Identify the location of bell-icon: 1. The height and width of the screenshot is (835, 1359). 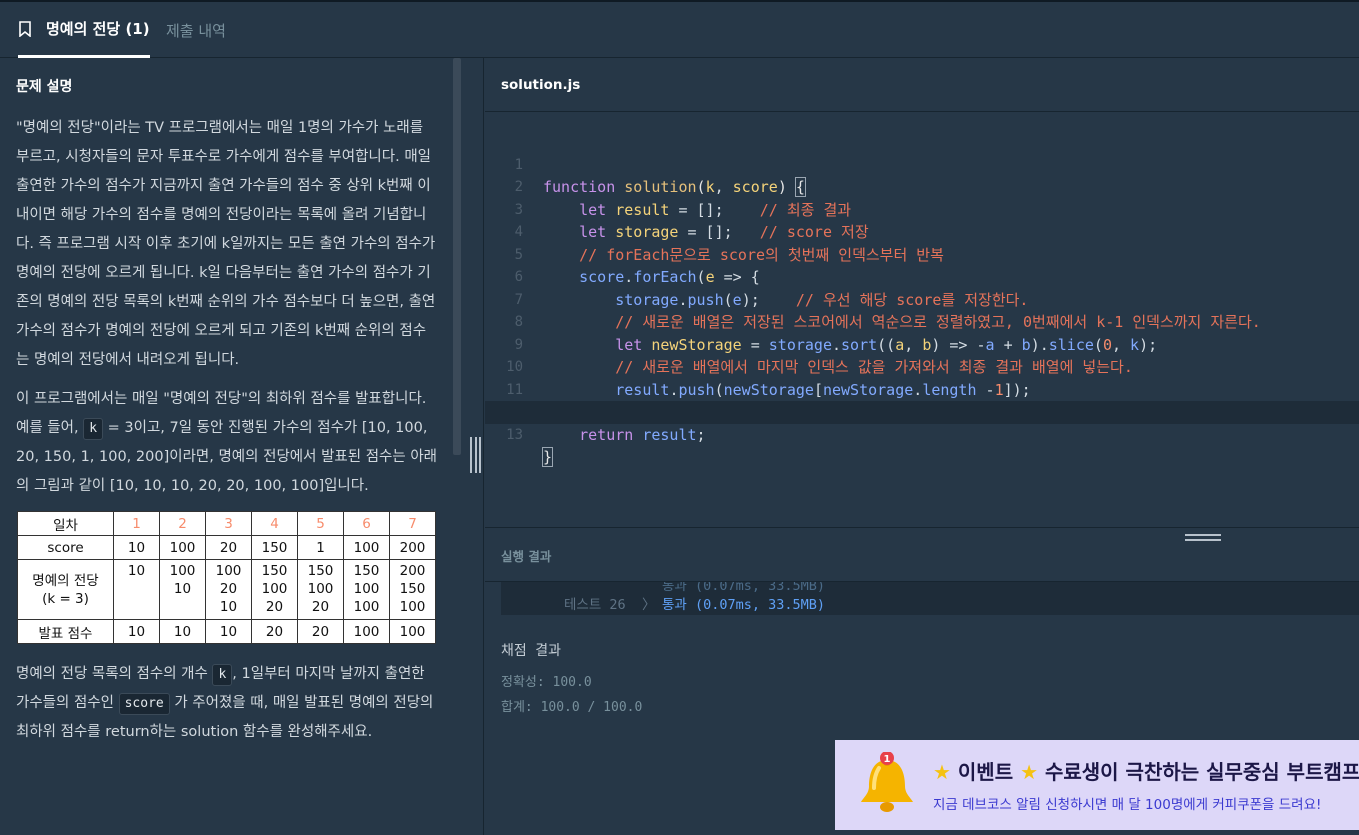
(887, 782).